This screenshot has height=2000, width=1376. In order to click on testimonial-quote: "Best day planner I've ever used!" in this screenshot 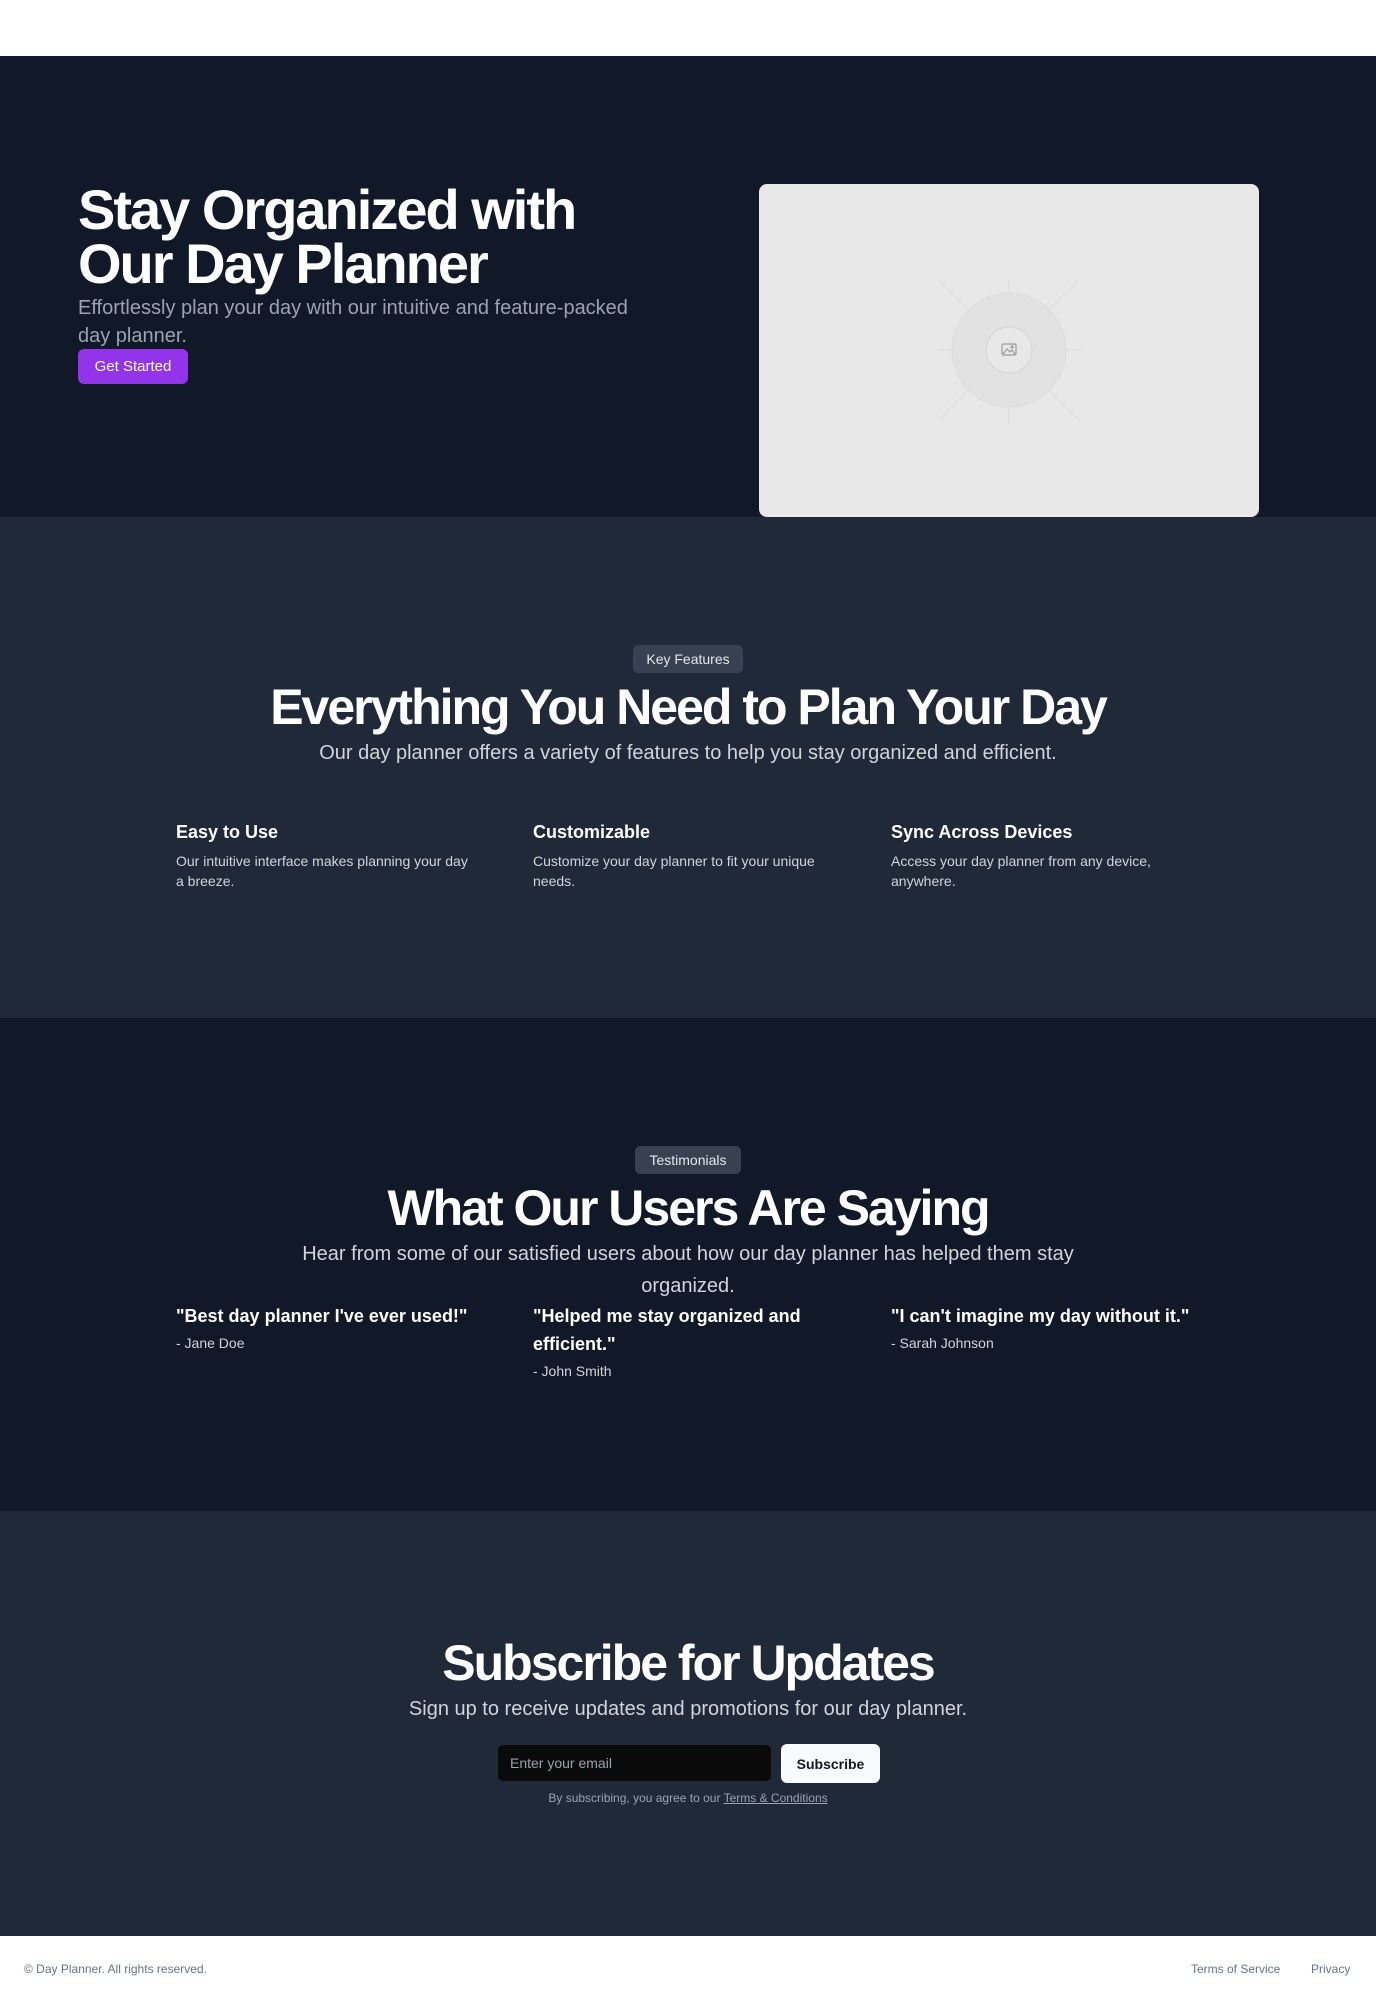, I will do `click(322, 1316)`.